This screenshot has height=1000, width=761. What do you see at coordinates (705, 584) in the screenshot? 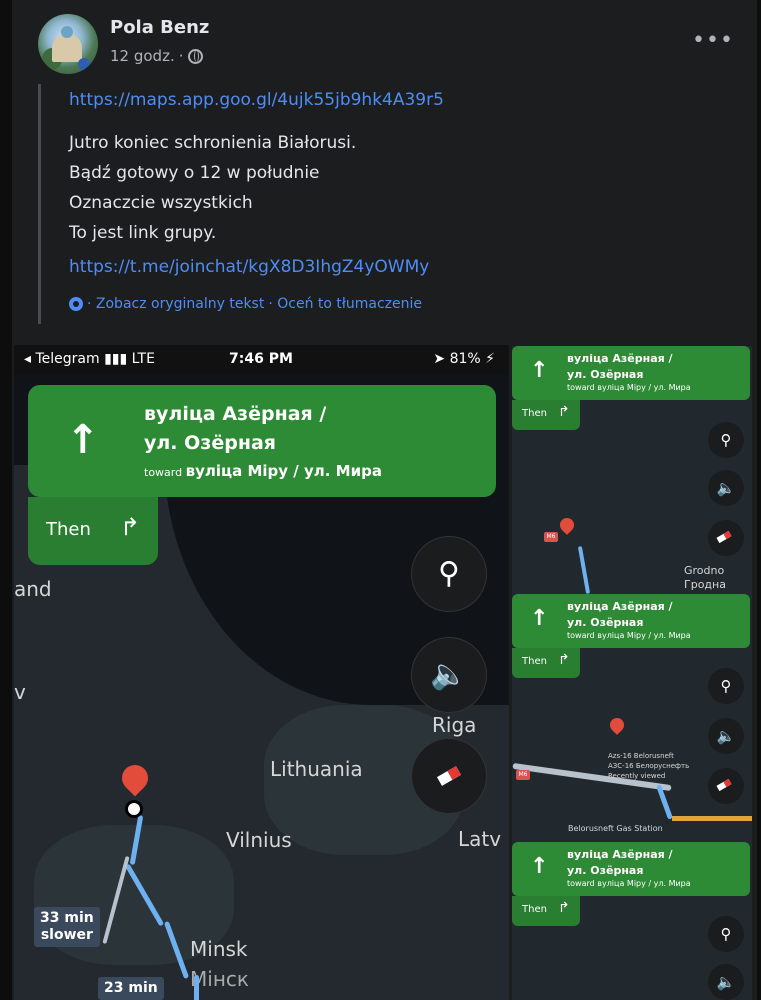
I see `map-label: Гродна` at bounding box center [705, 584].